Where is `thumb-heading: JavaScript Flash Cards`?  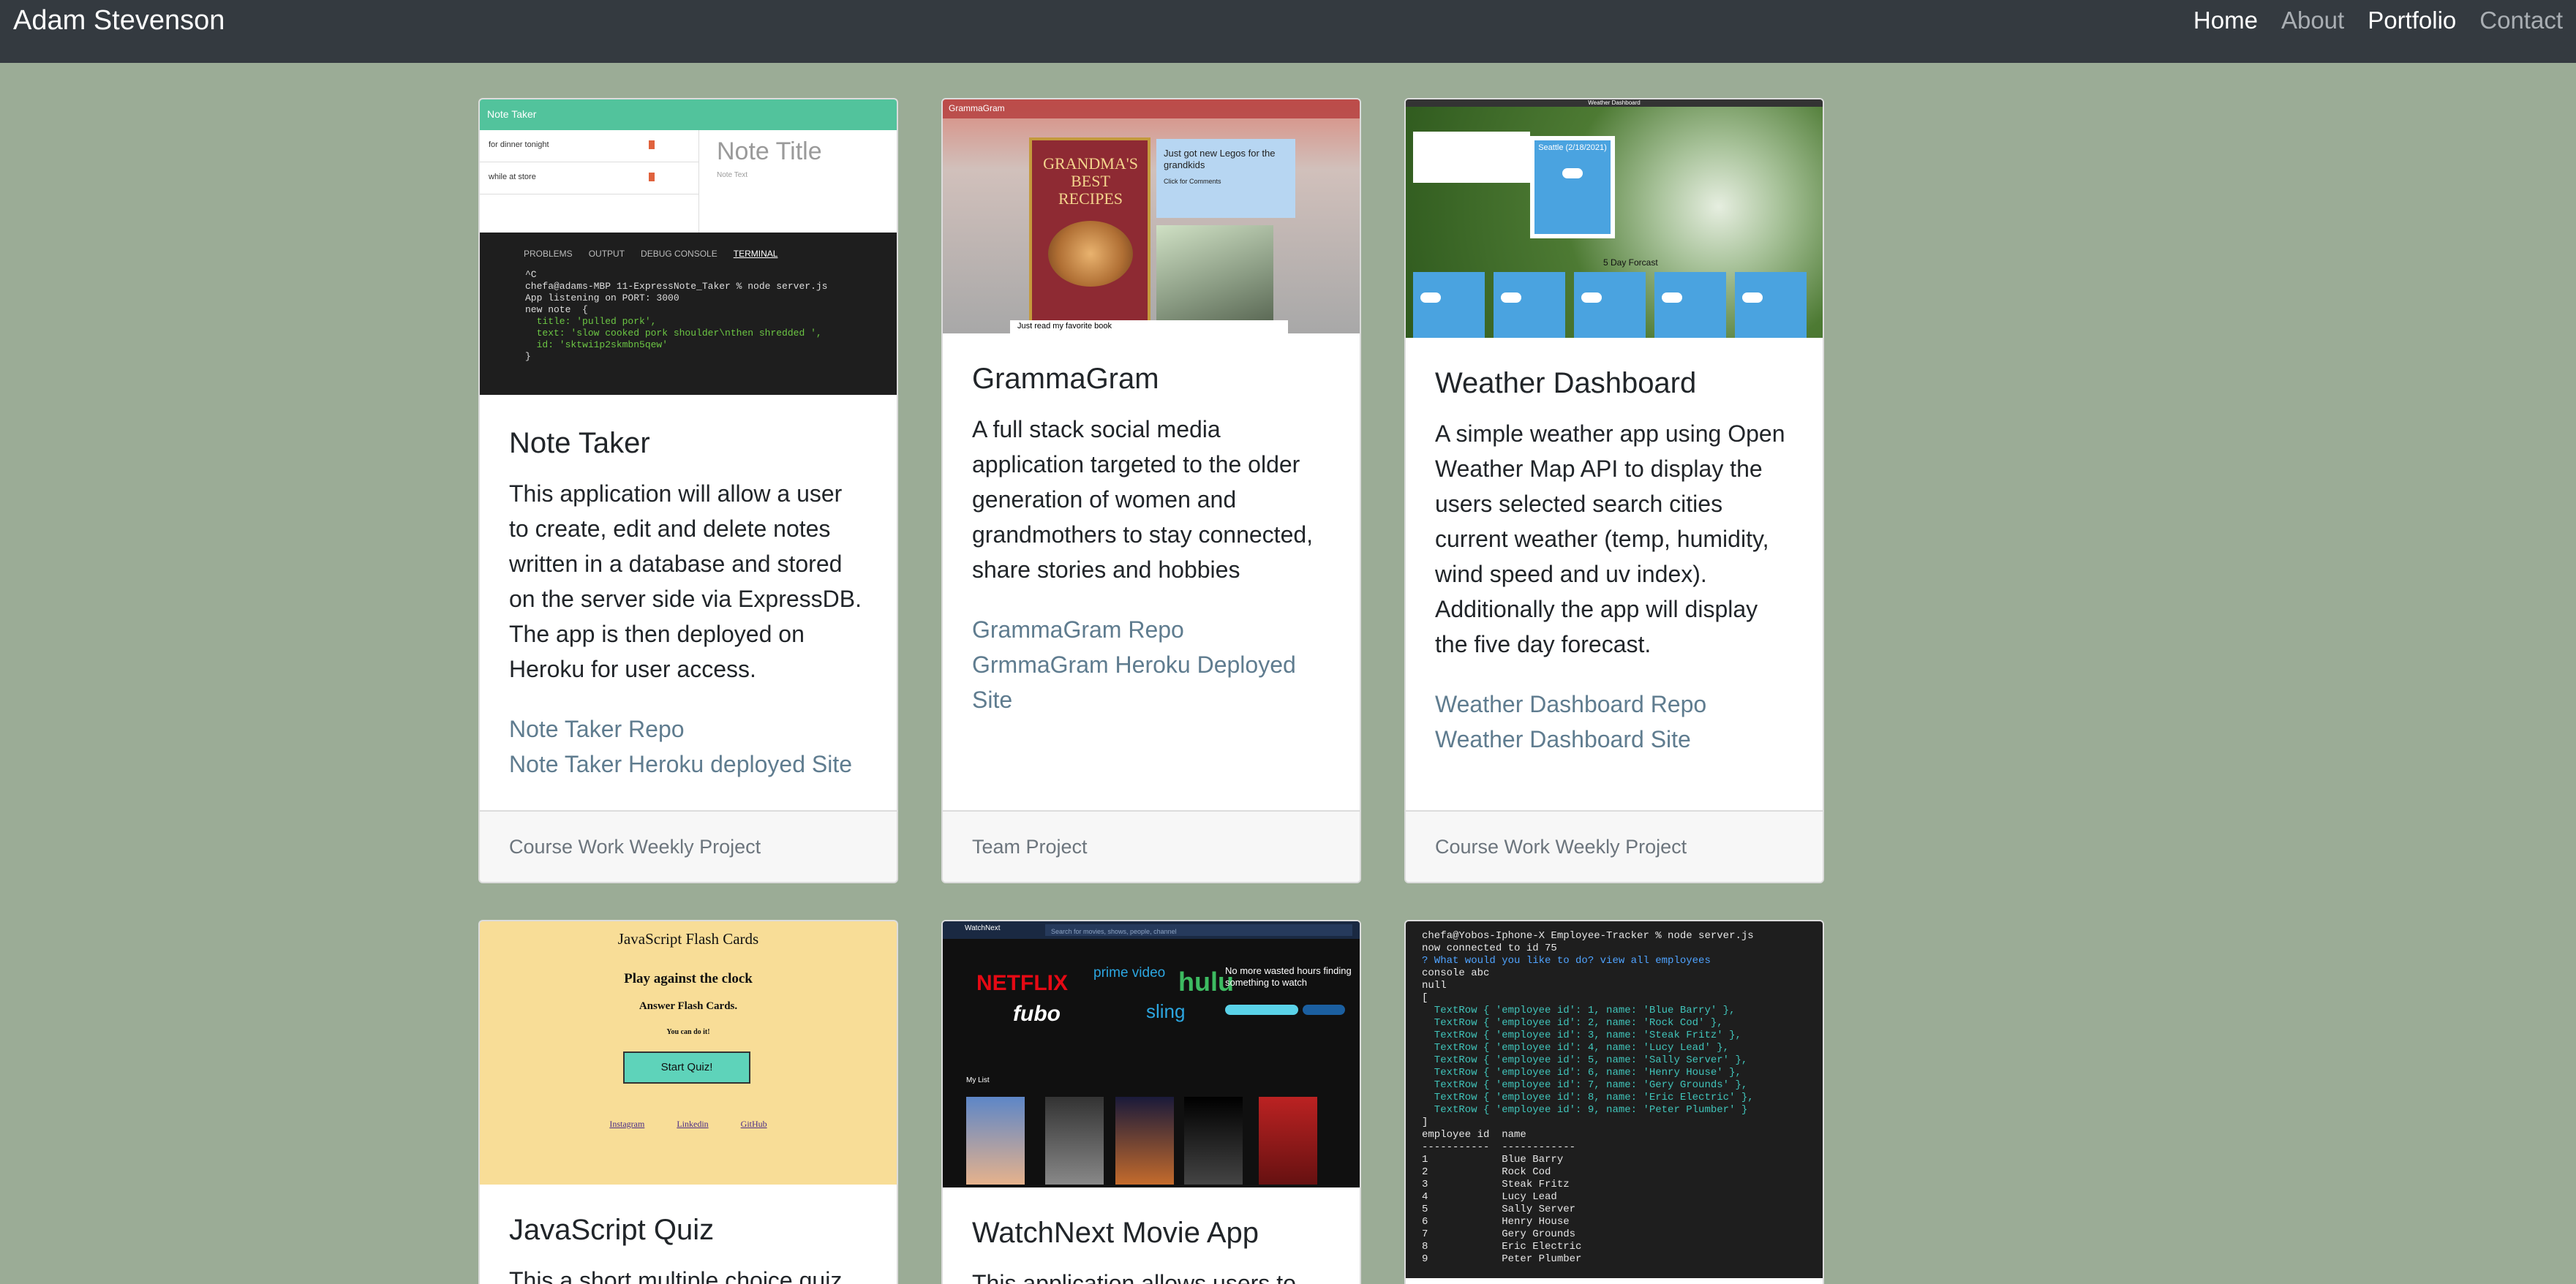
thumb-heading: JavaScript Flash Cards is located at coordinates (688, 939).